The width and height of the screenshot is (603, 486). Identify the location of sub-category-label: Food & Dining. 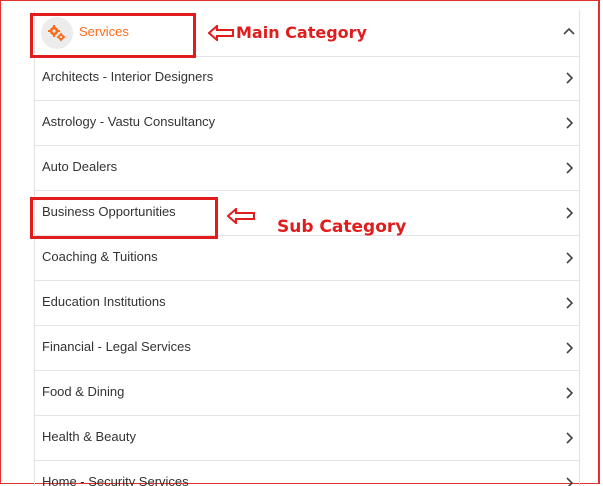
(83, 391).